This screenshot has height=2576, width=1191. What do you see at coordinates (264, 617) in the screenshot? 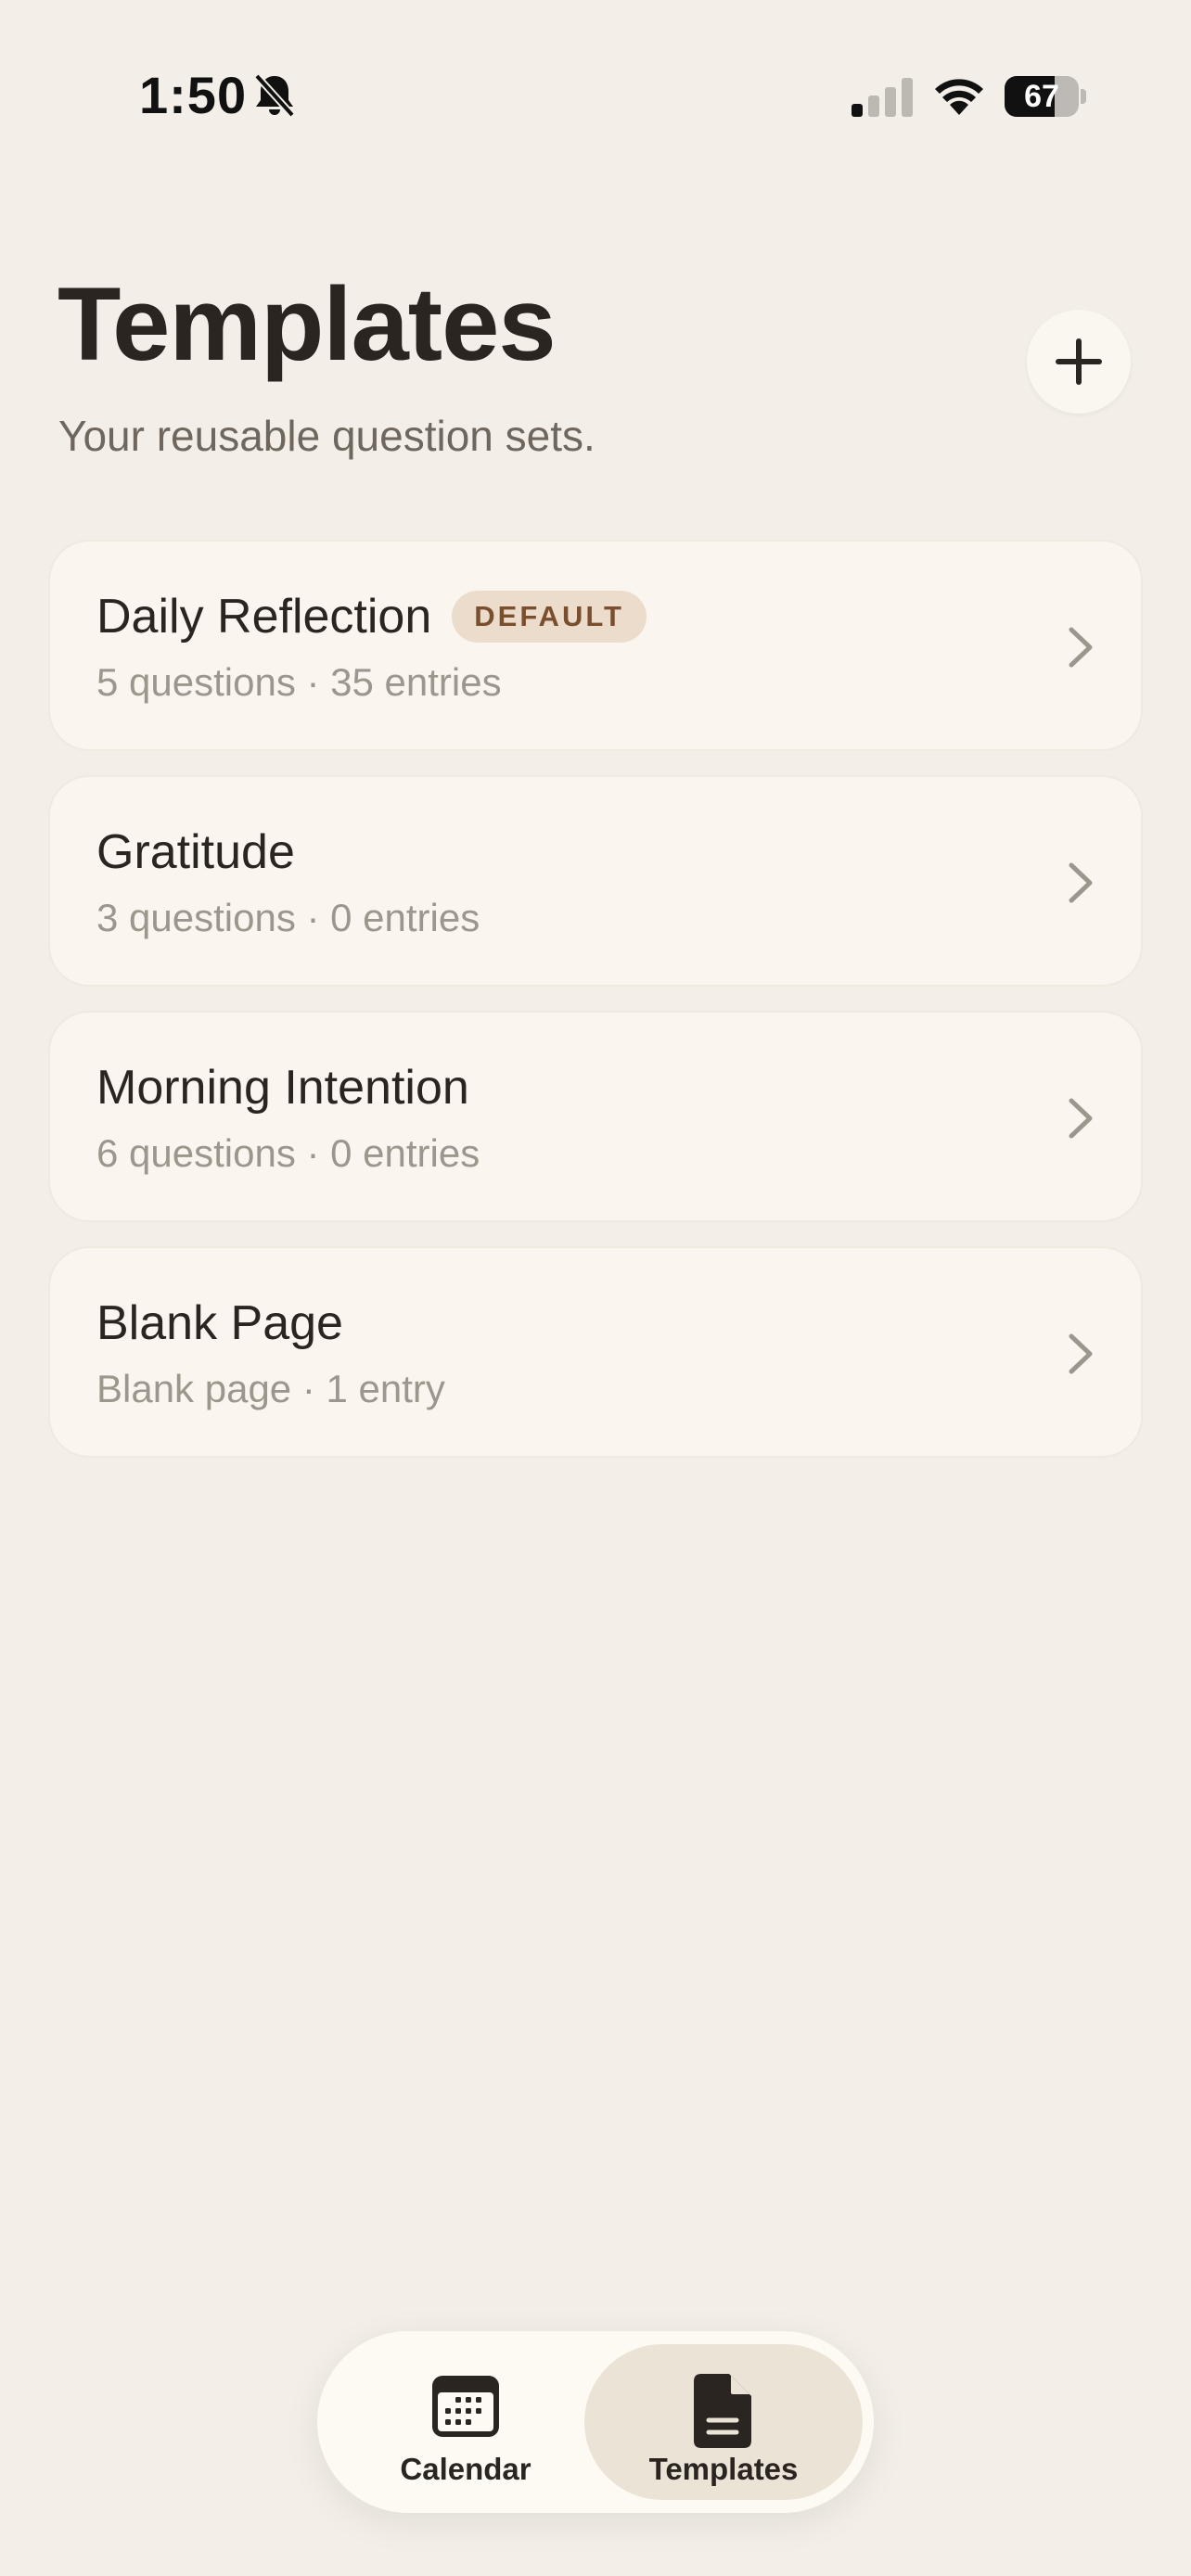
I see `template-name: Daily Reflection` at bounding box center [264, 617].